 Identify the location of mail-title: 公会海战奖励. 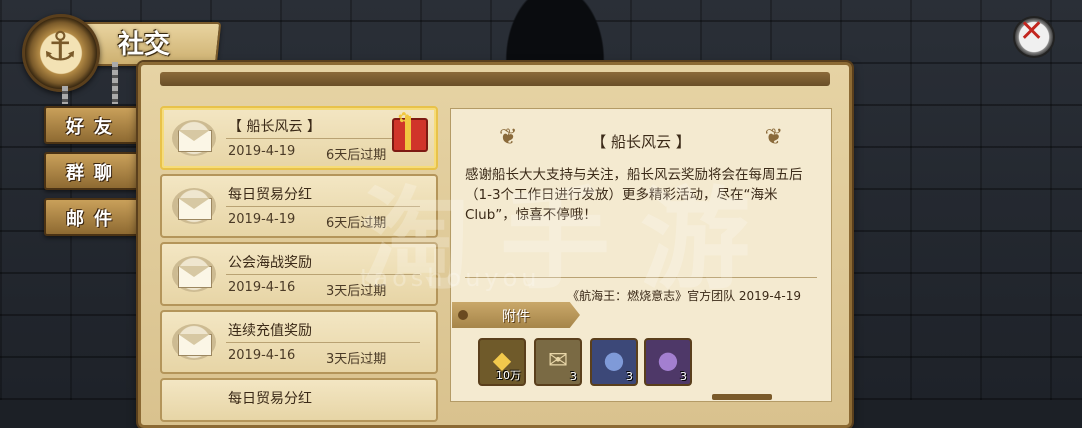
(270, 263).